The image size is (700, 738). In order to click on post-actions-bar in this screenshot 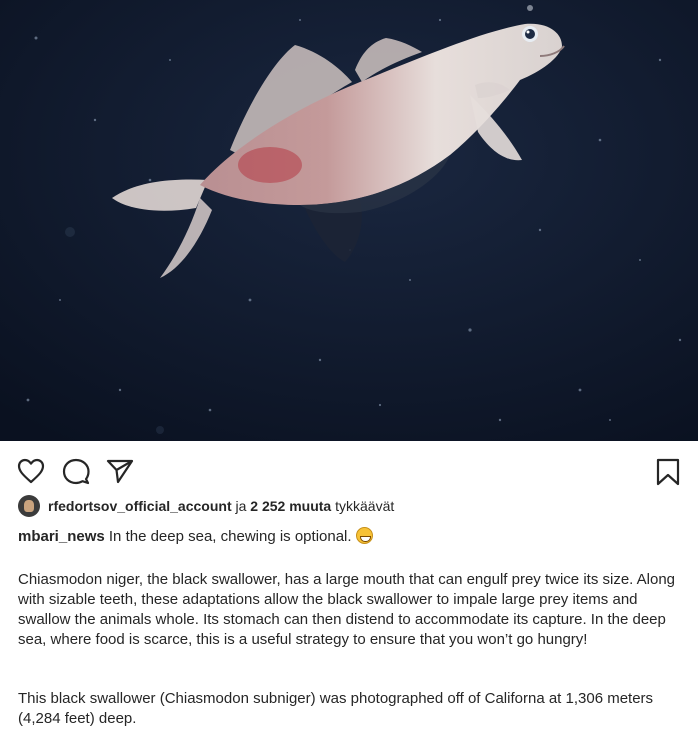, I will do `click(350, 470)`.